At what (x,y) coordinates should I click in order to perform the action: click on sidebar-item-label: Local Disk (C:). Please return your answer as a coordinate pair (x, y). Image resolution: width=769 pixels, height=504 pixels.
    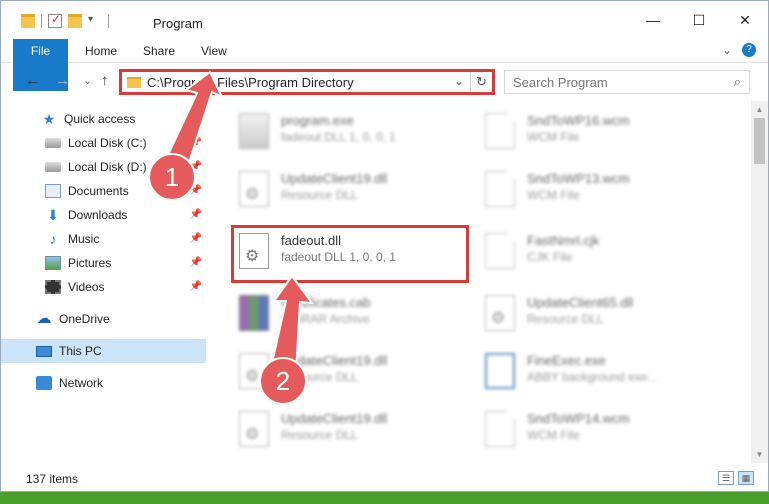
    Looking at the image, I should click on (107, 143).